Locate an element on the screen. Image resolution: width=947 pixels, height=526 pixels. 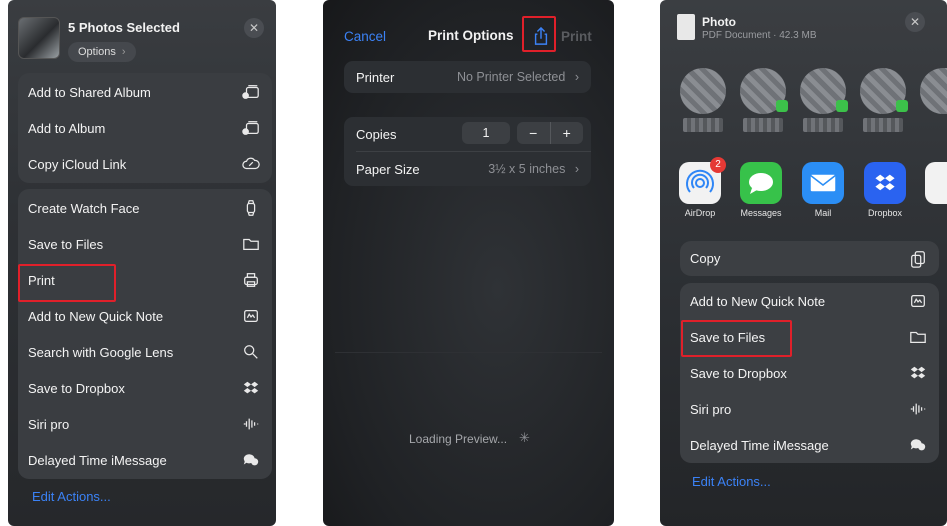
notification-badge: 2 is located at coordinates (718, 165).